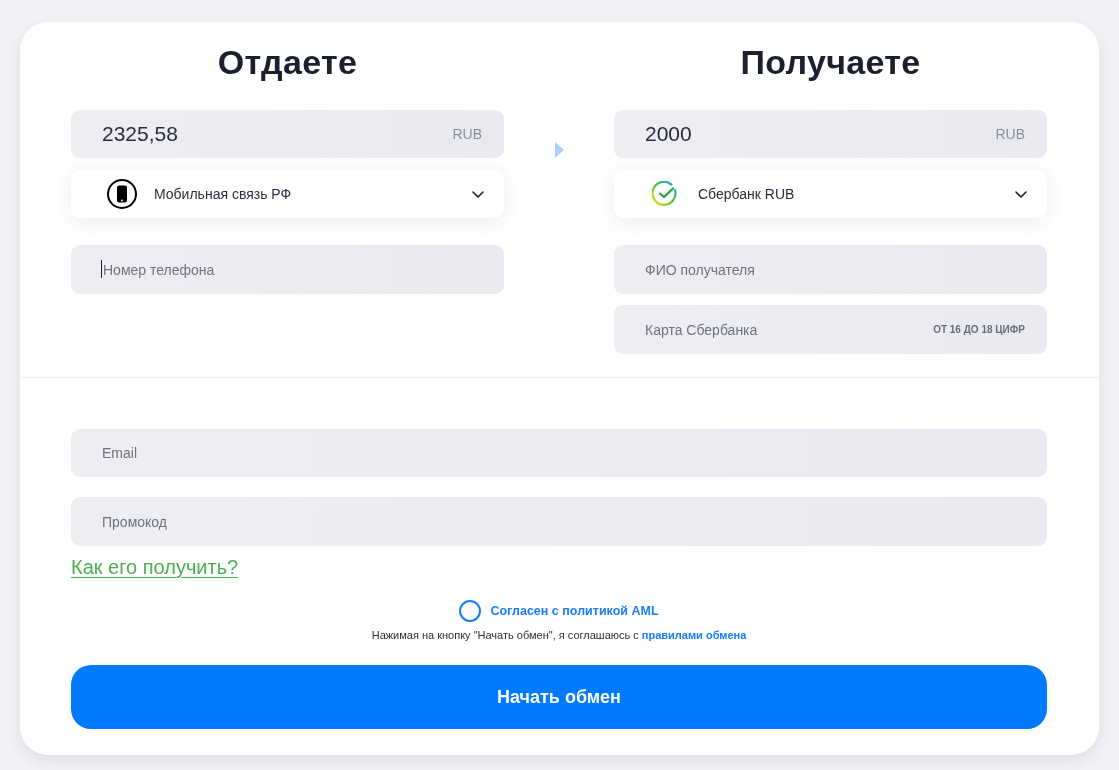  Describe the element at coordinates (287, 194) in the screenshot. I see `payment-method-dropdown: Мобильная связь РФ` at that location.